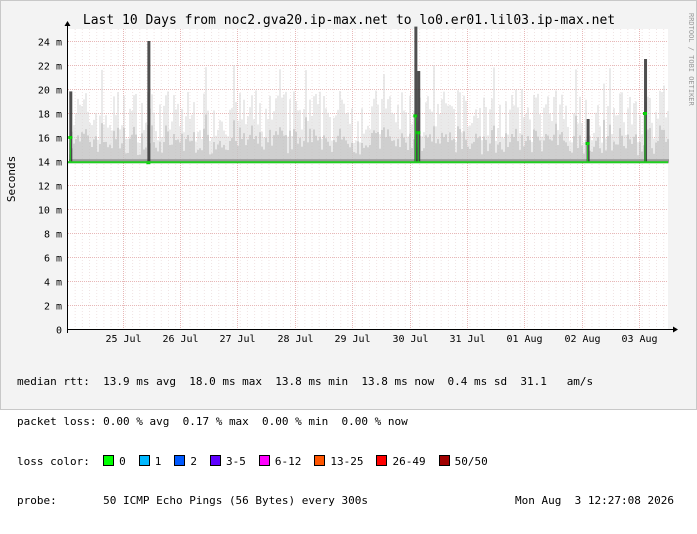  Describe the element at coordinates (295, 339) in the screenshot. I see `x-tick-label: 28 Jul` at that location.